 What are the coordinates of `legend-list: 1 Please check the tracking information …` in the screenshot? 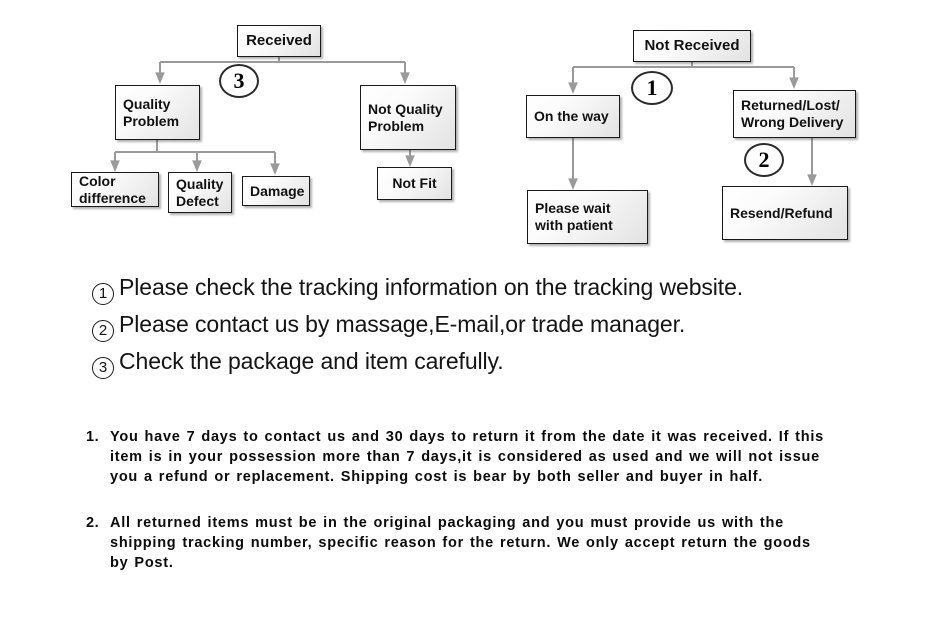 It's located at (482, 329).